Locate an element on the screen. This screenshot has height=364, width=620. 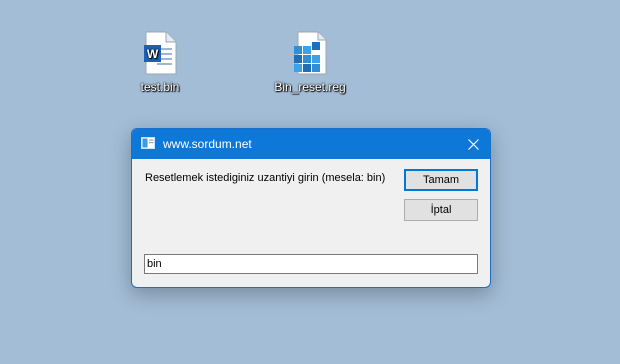
close-icon is located at coordinates (473, 144).